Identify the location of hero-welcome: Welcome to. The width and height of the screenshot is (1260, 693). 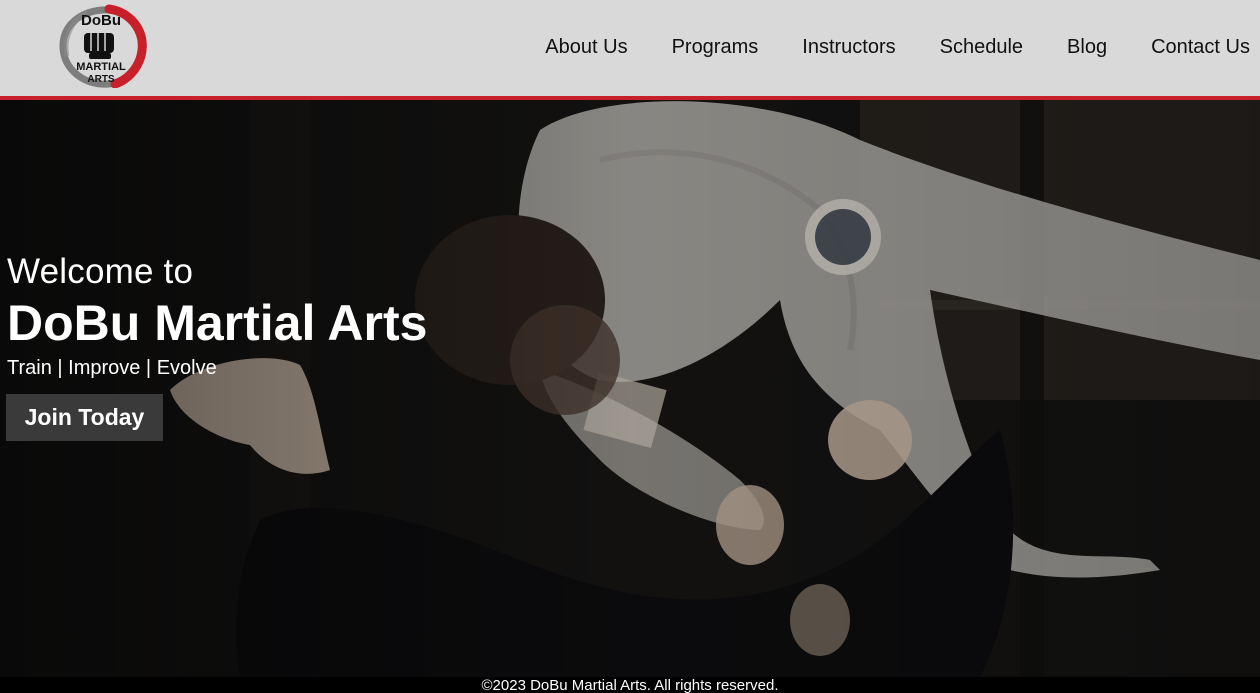
(100, 271).